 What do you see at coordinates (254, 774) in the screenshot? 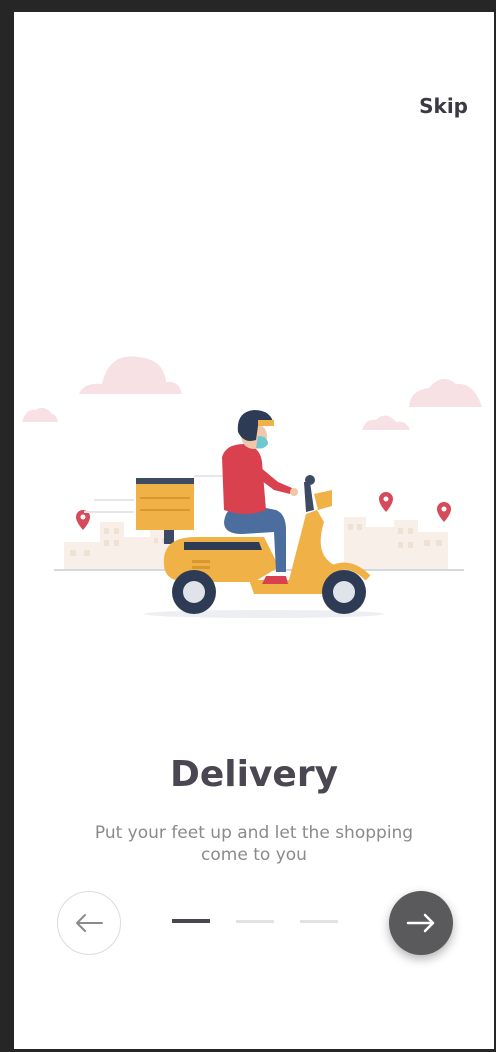
I see `onboarding-title: Delivery` at bounding box center [254, 774].